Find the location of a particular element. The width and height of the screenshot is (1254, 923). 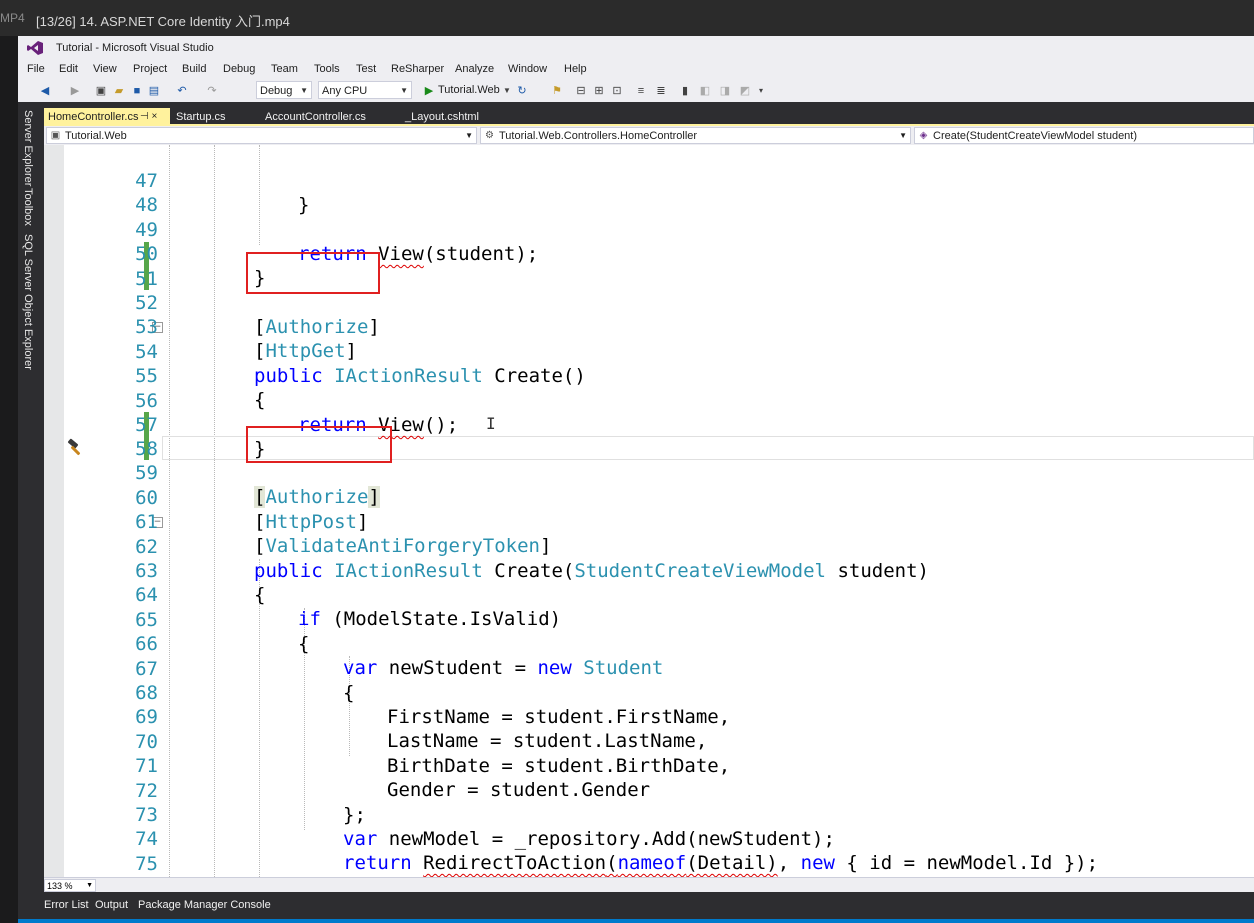

menu-test: Test is located at coordinates (366, 69).